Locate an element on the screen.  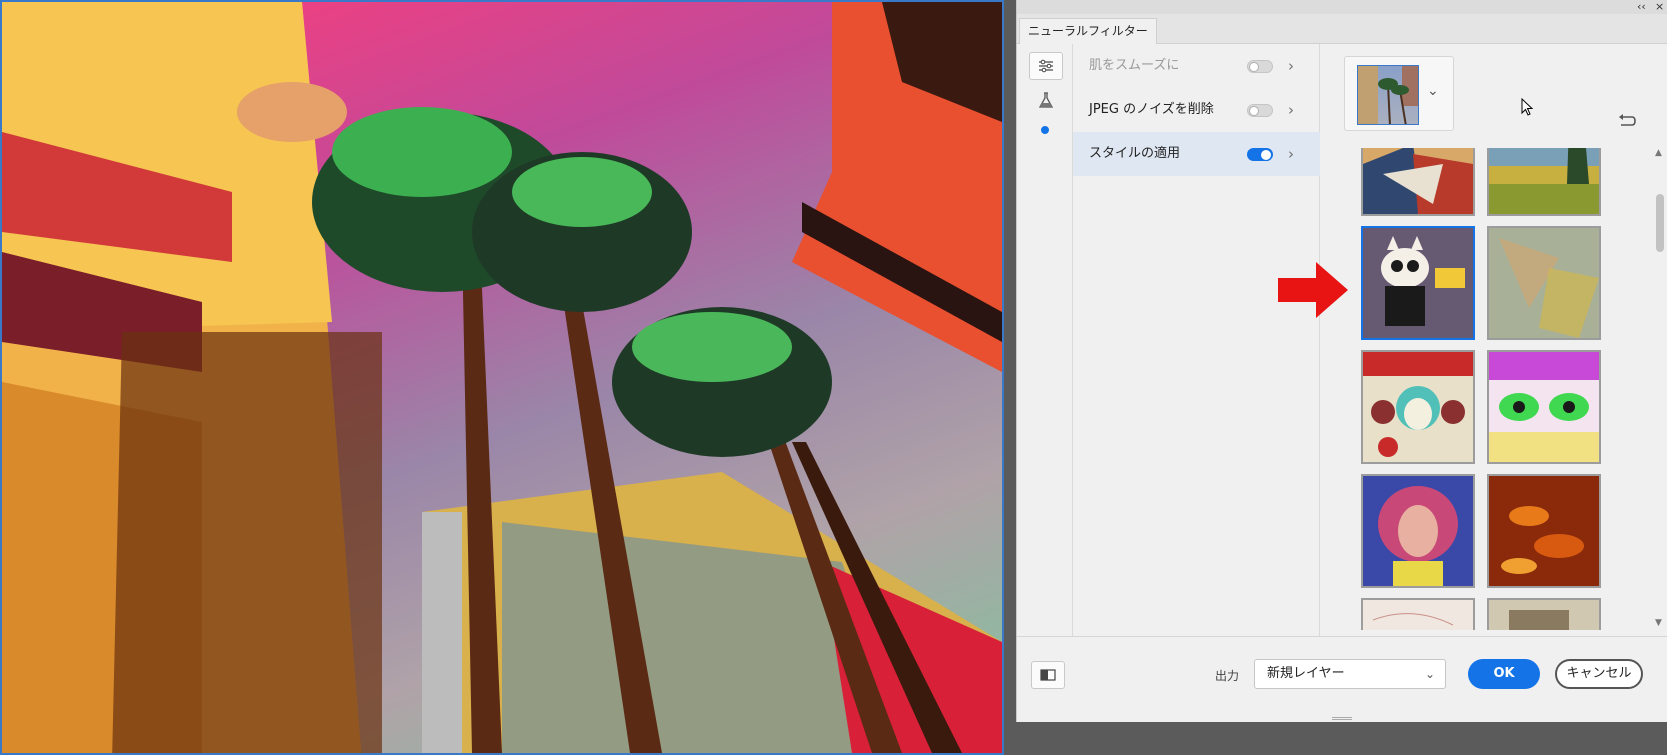
filter-label: JPEG のノイズを削除 is located at coordinates (1151, 109).